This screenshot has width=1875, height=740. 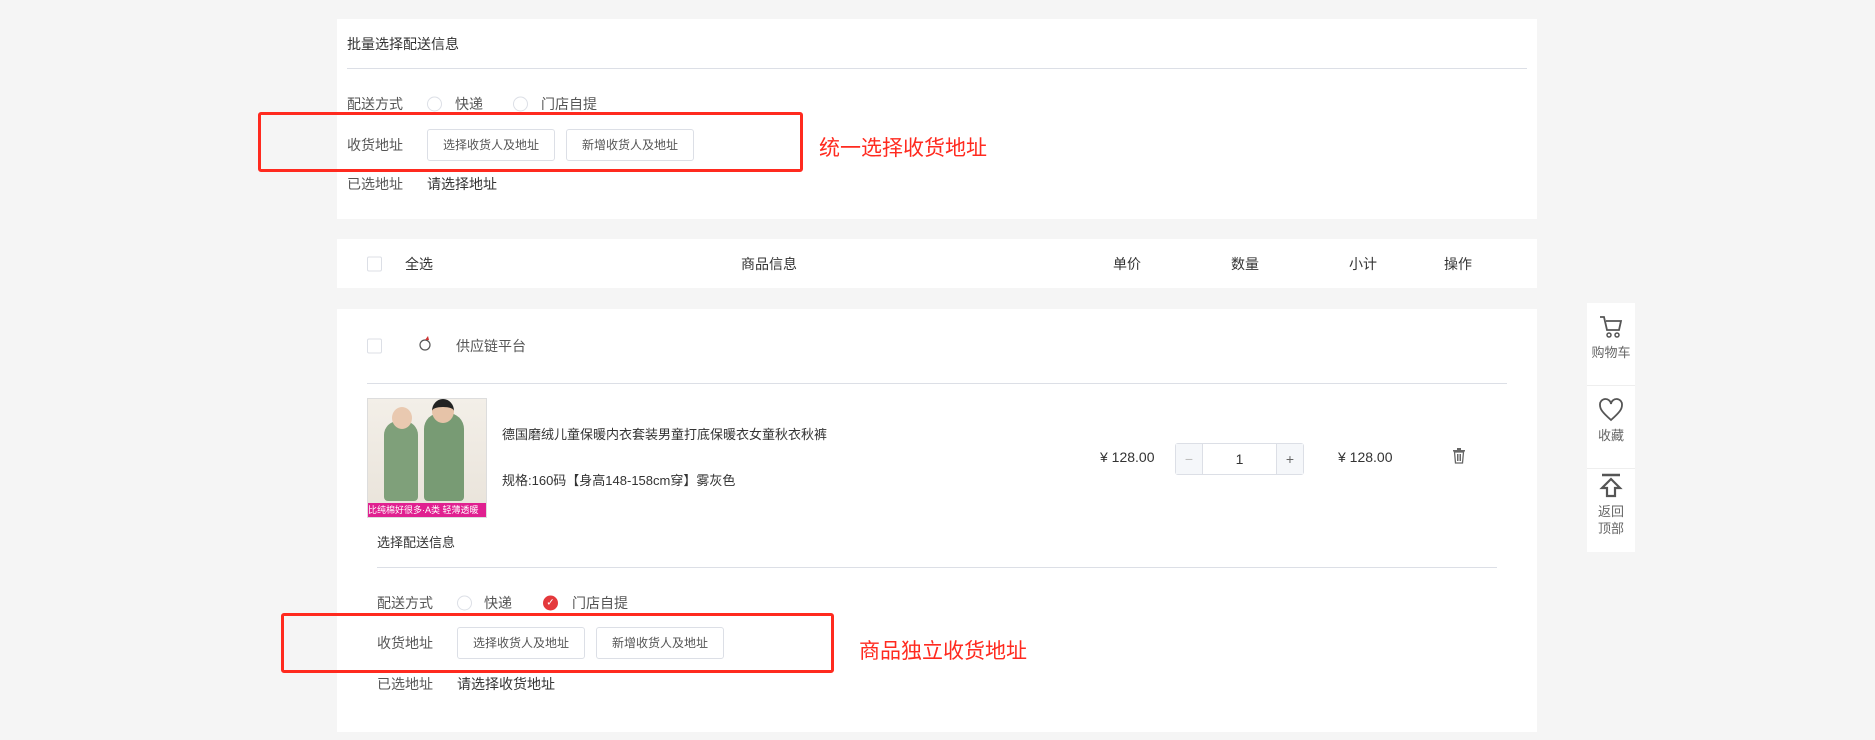 I want to click on selected-address-value: 请选择地址, so click(x=462, y=184).